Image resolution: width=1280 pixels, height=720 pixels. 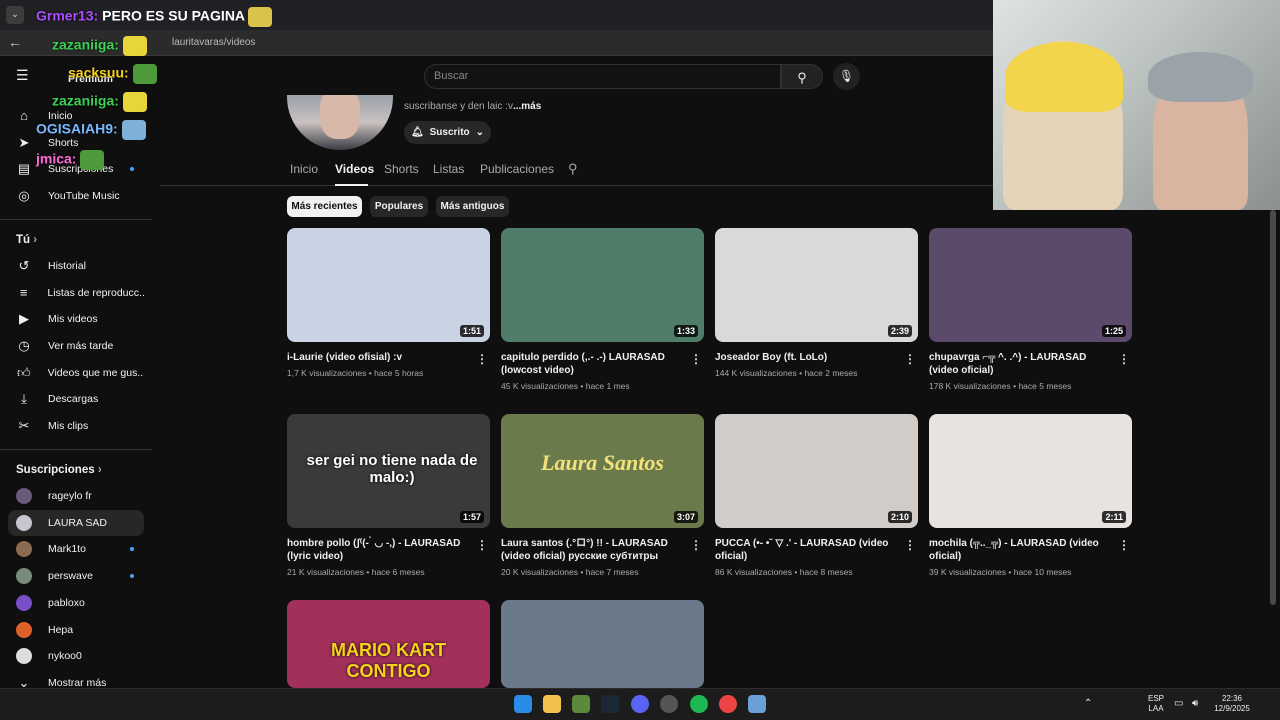 I want to click on you-heading: Tú ›, so click(x=26, y=240).